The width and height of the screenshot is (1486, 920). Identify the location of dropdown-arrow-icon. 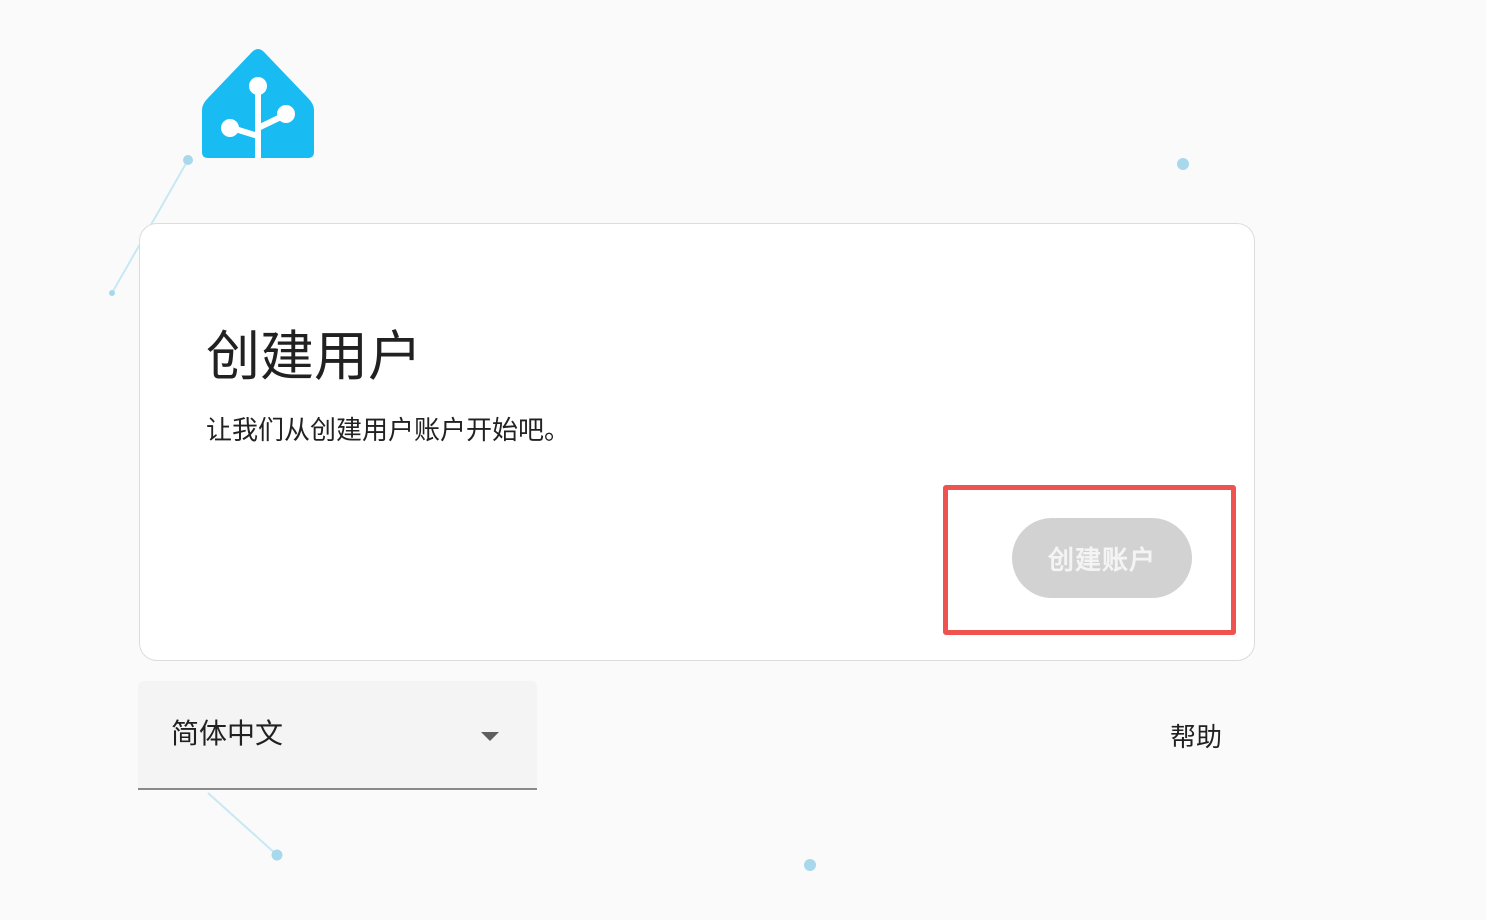
(490, 736).